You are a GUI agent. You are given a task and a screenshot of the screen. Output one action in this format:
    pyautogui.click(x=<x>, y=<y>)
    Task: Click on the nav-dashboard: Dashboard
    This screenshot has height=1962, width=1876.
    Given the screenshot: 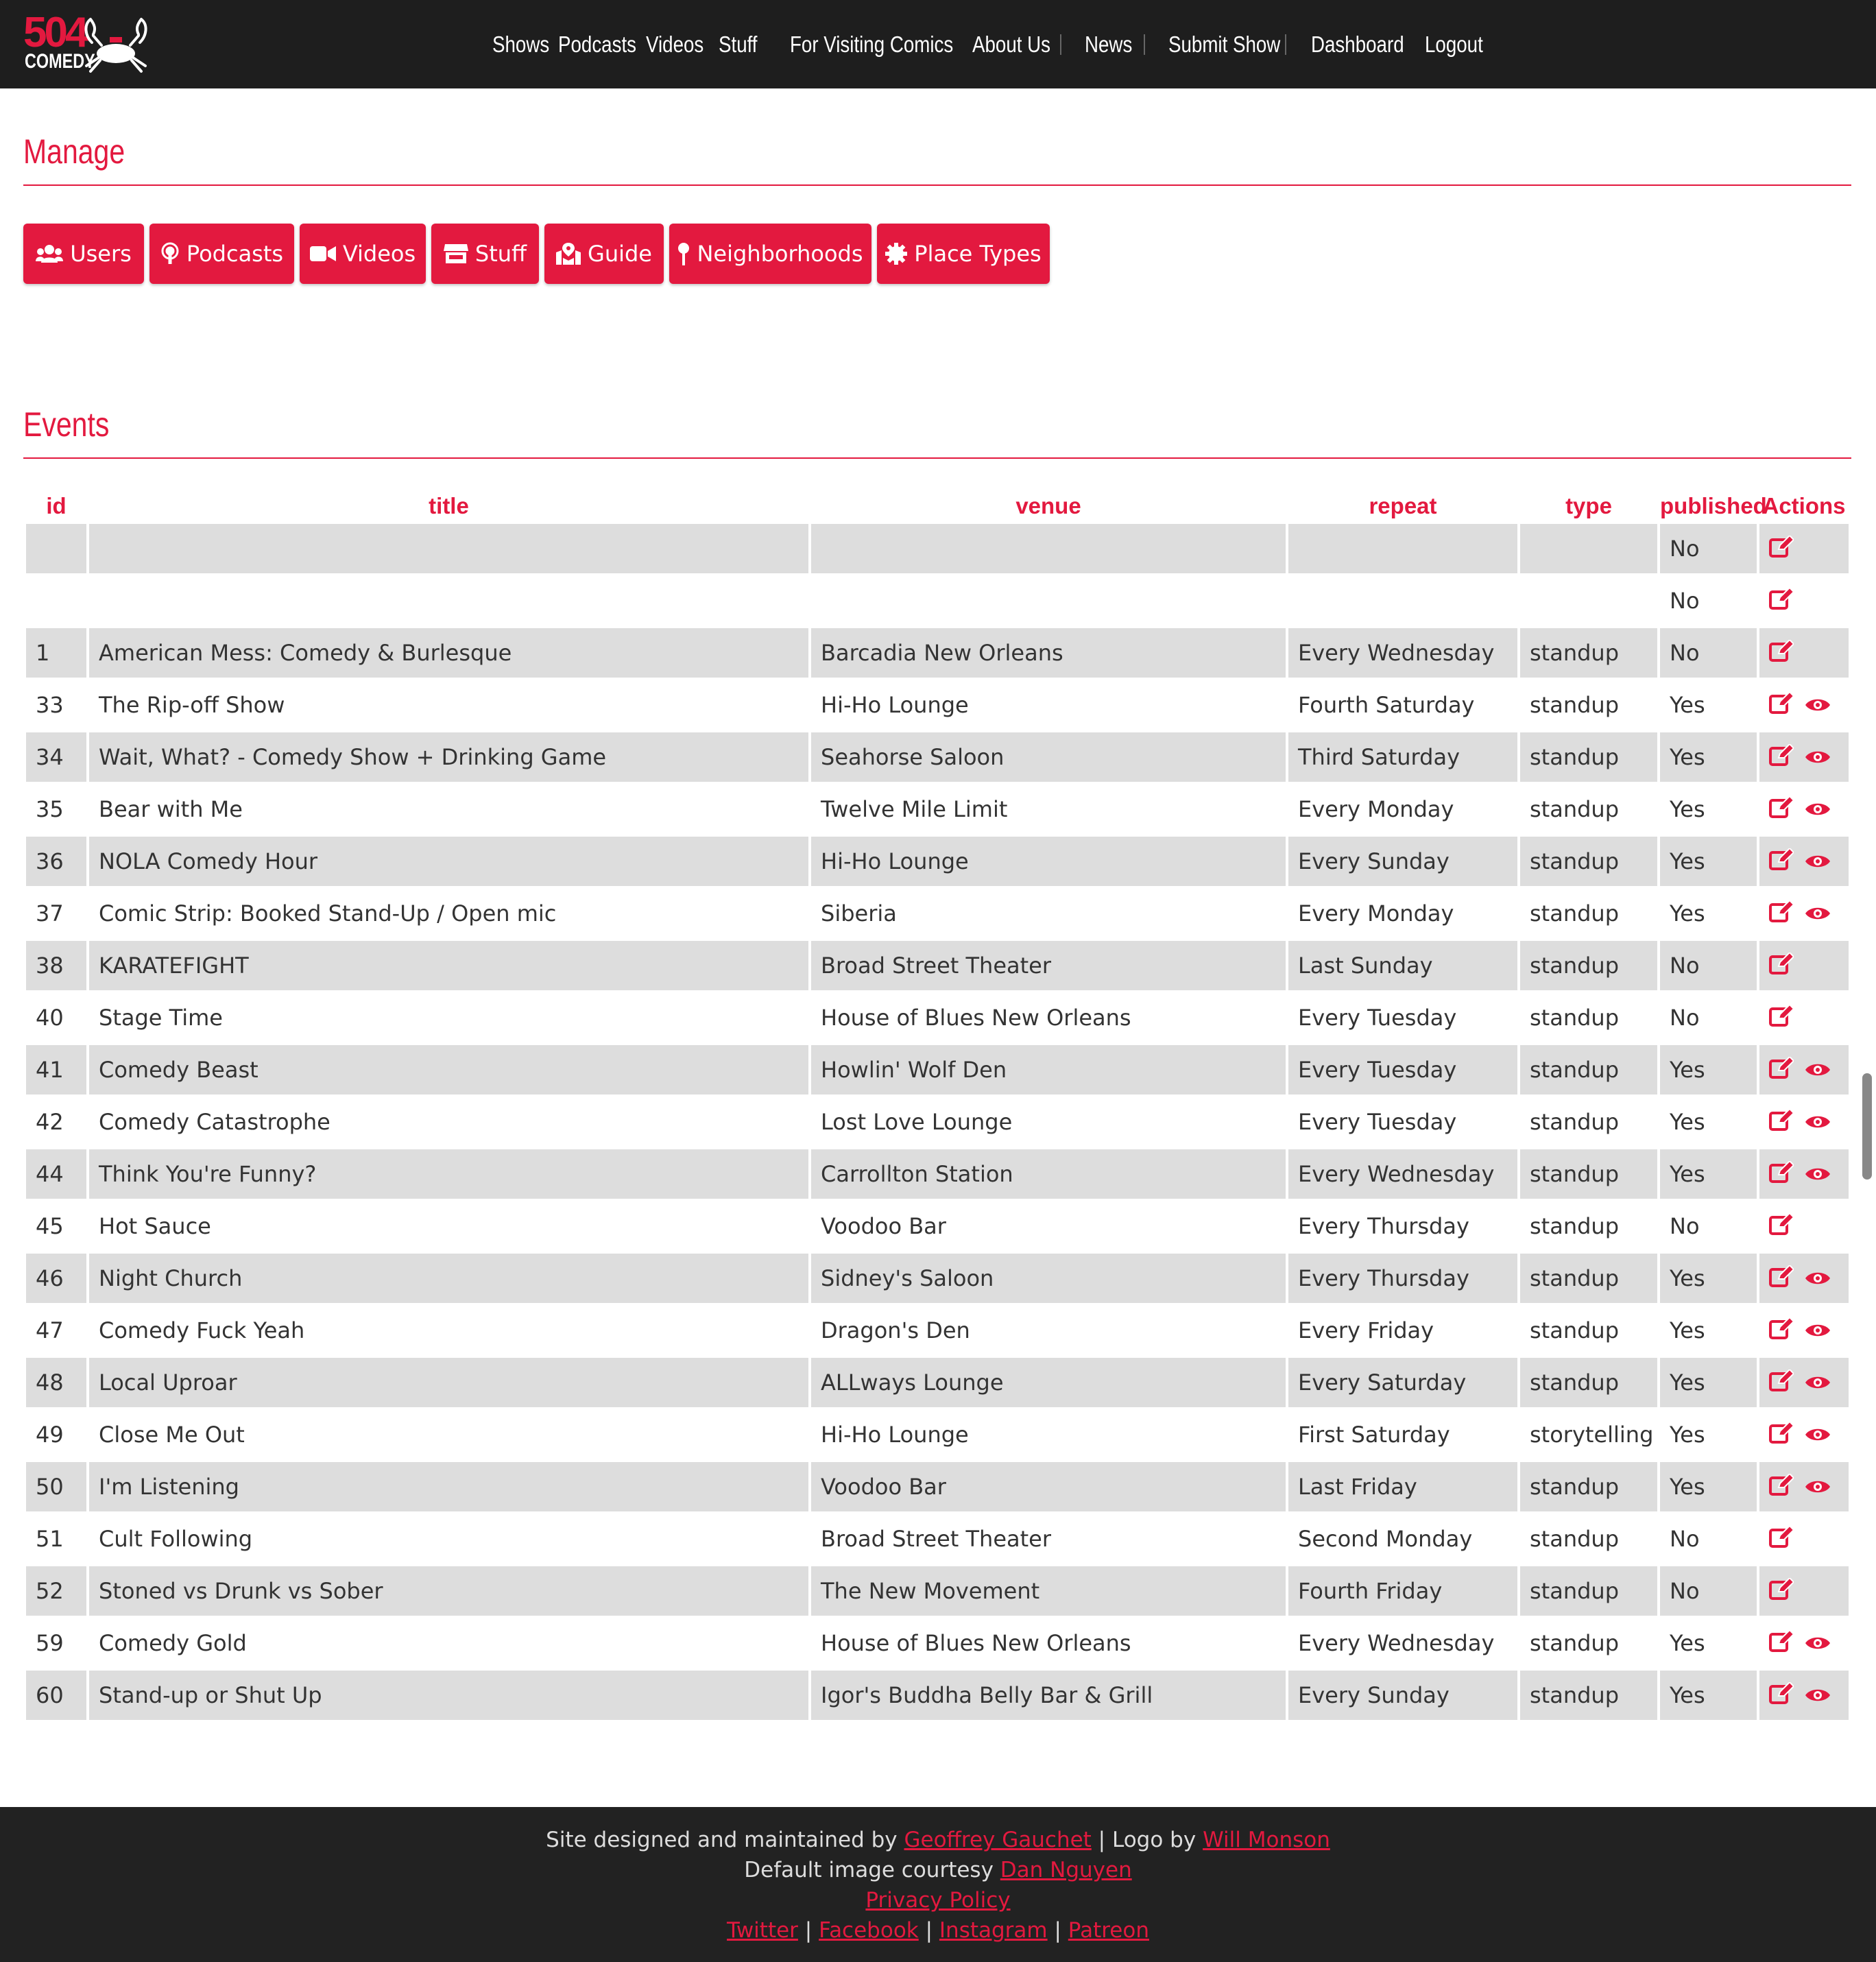 What is the action you would take?
    pyautogui.click(x=1358, y=45)
    